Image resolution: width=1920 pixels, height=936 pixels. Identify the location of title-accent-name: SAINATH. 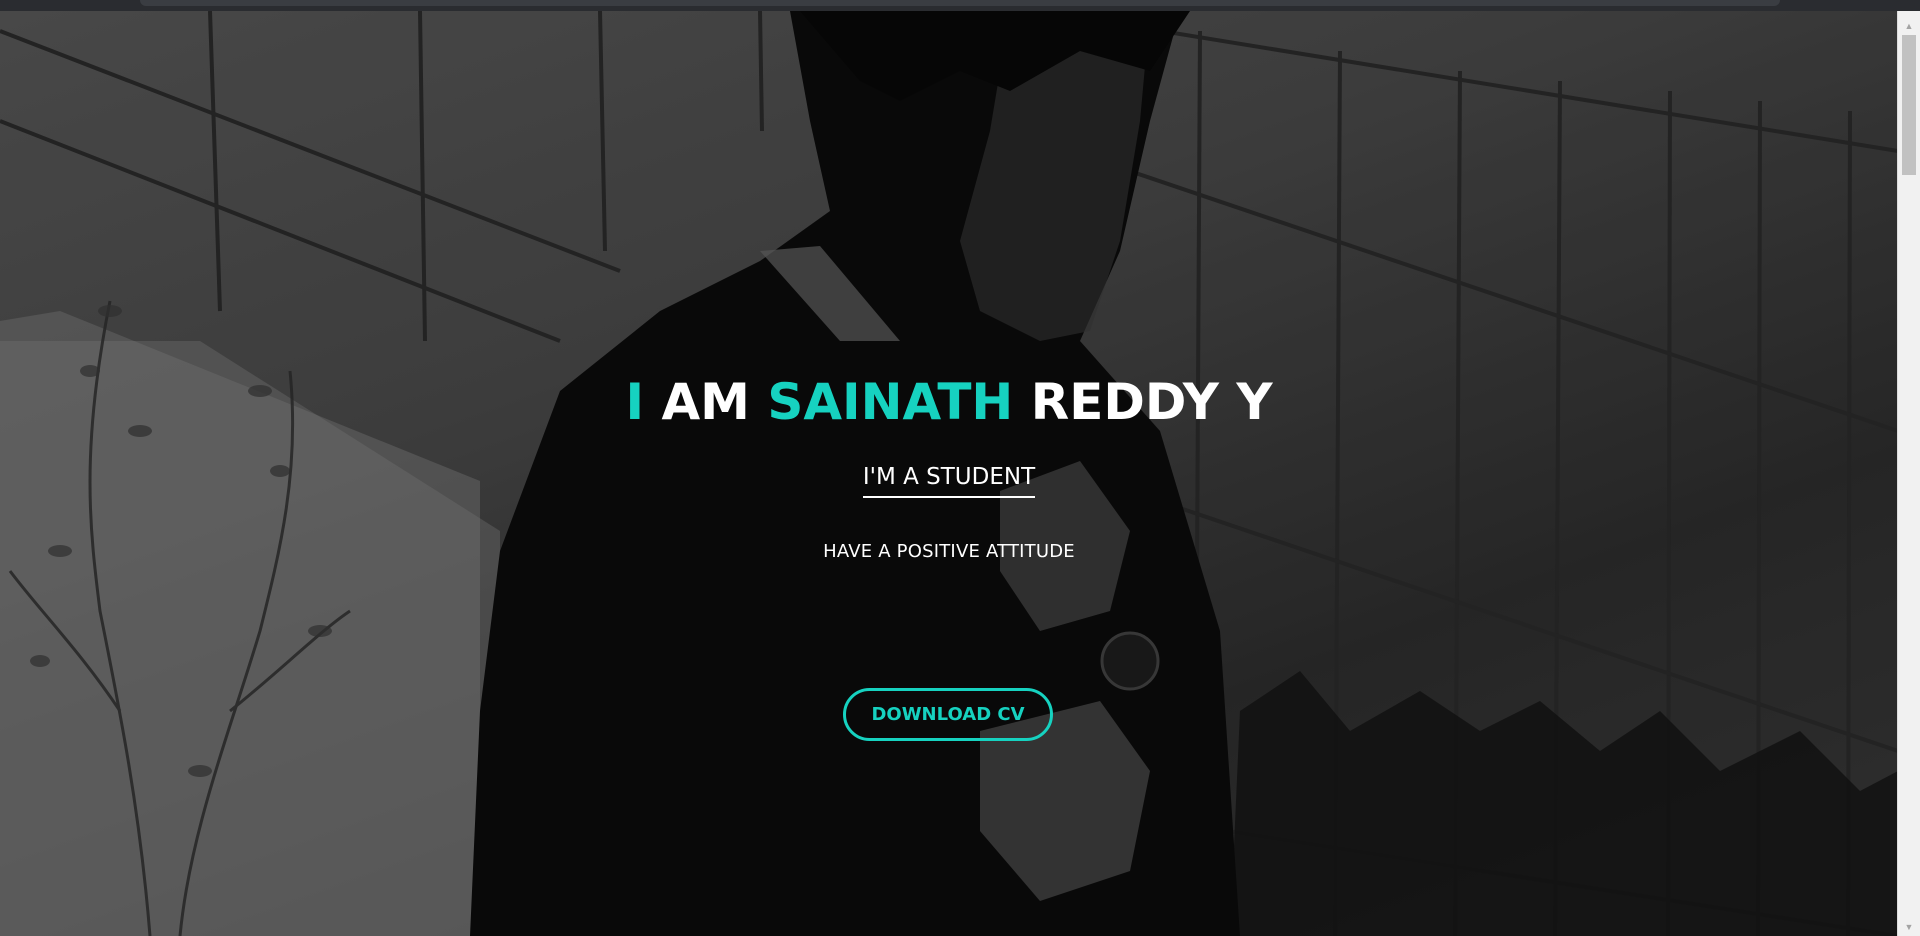
(890, 402).